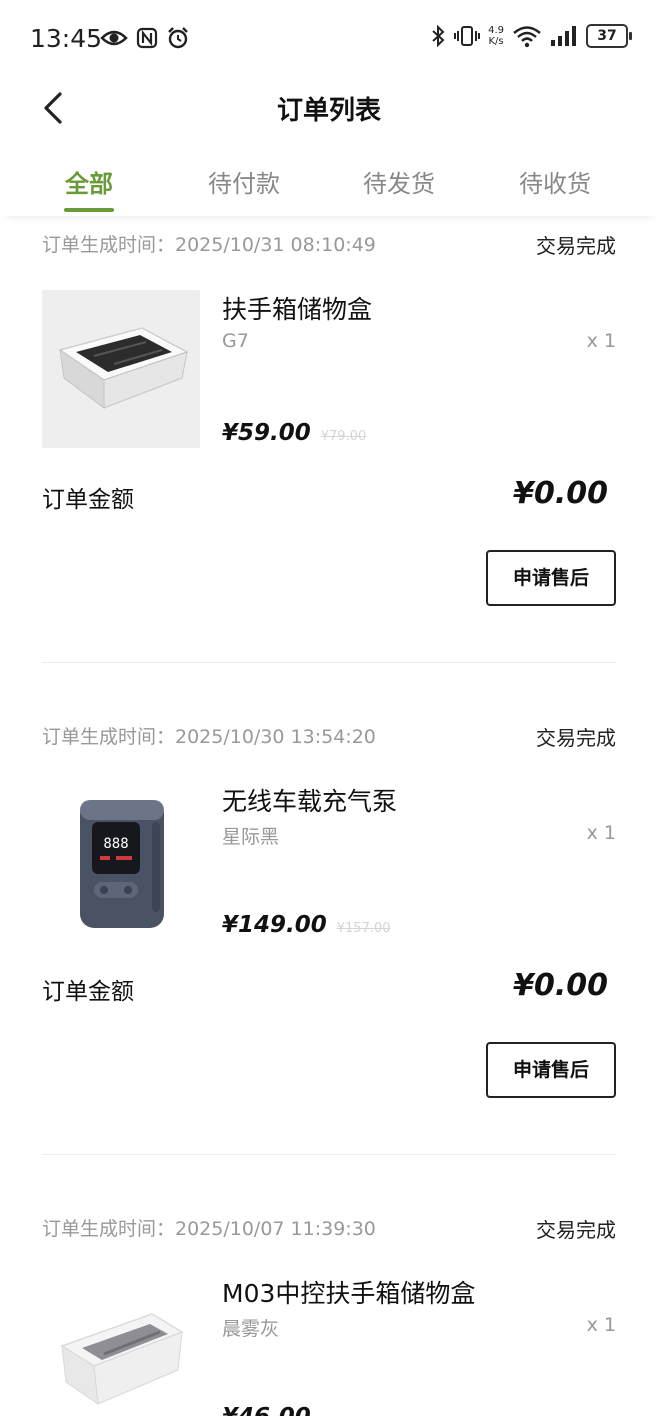  What do you see at coordinates (438, 36) in the screenshot?
I see `bluetooth-icon` at bounding box center [438, 36].